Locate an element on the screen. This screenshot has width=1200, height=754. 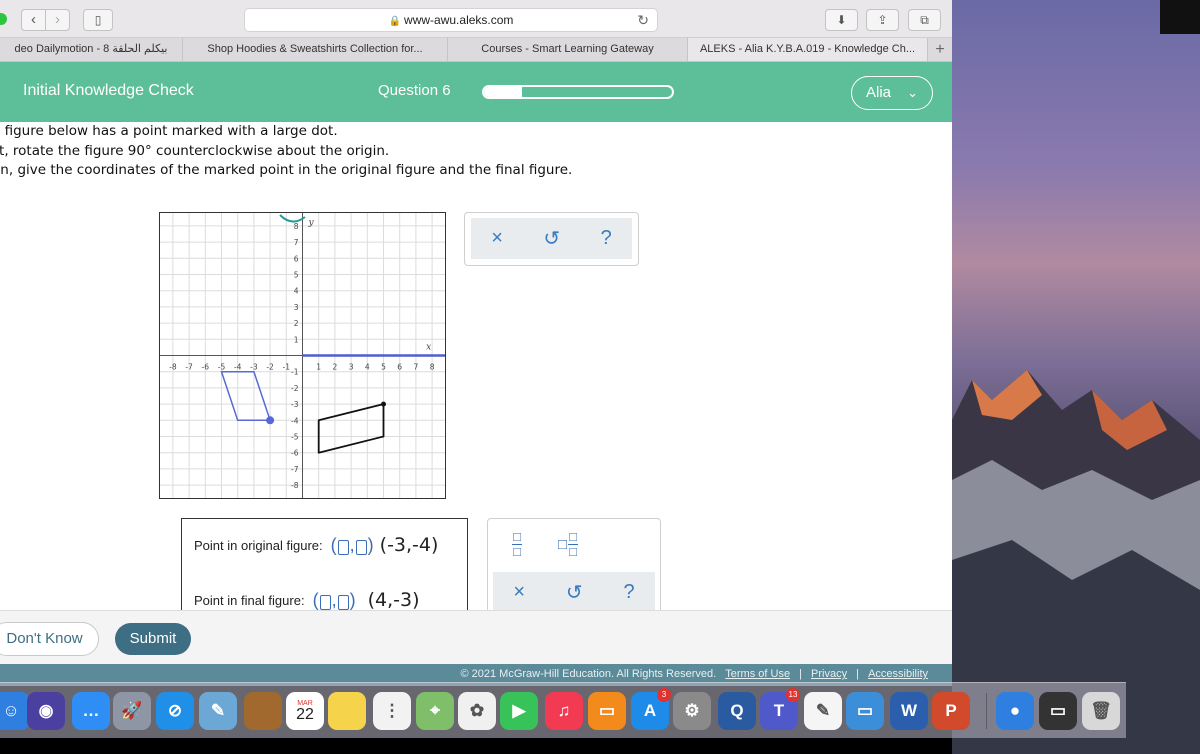
system-preferences-icon: ⚙ is located at coordinates (692, 711).